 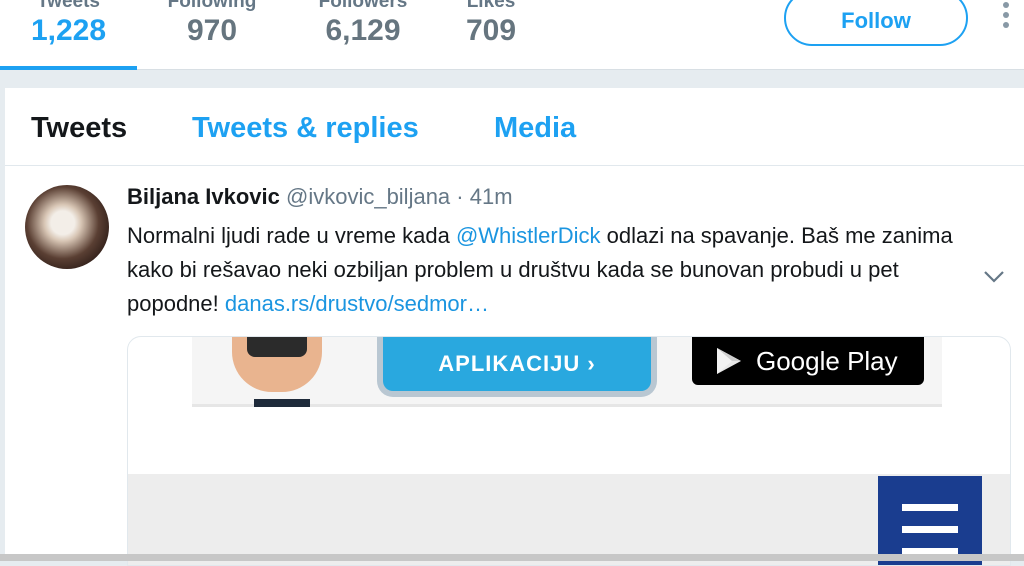 What do you see at coordinates (535, 128) in the screenshot?
I see `tab-media: Media` at bounding box center [535, 128].